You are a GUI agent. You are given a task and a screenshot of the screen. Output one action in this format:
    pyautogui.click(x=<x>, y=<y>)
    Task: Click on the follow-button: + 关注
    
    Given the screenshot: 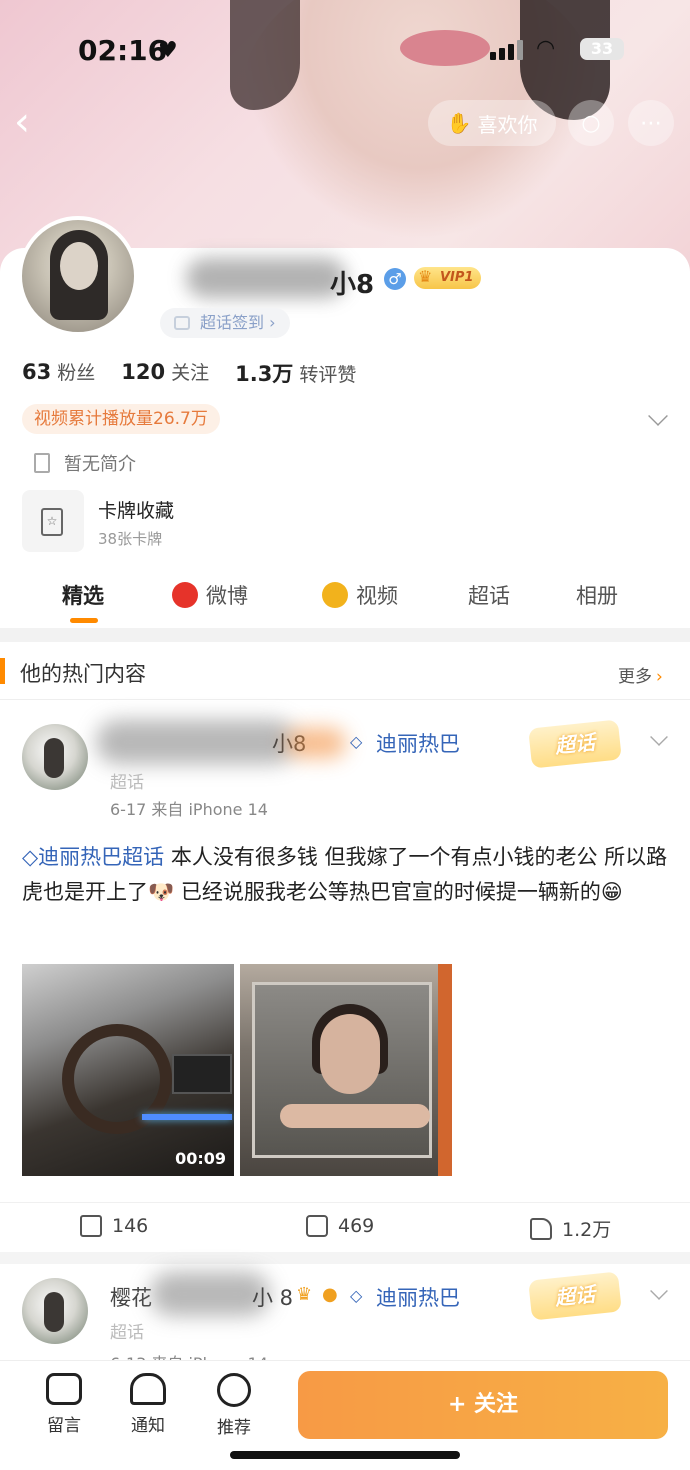 What is the action you would take?
    pyautogui.click(x=483, y=1405)
    